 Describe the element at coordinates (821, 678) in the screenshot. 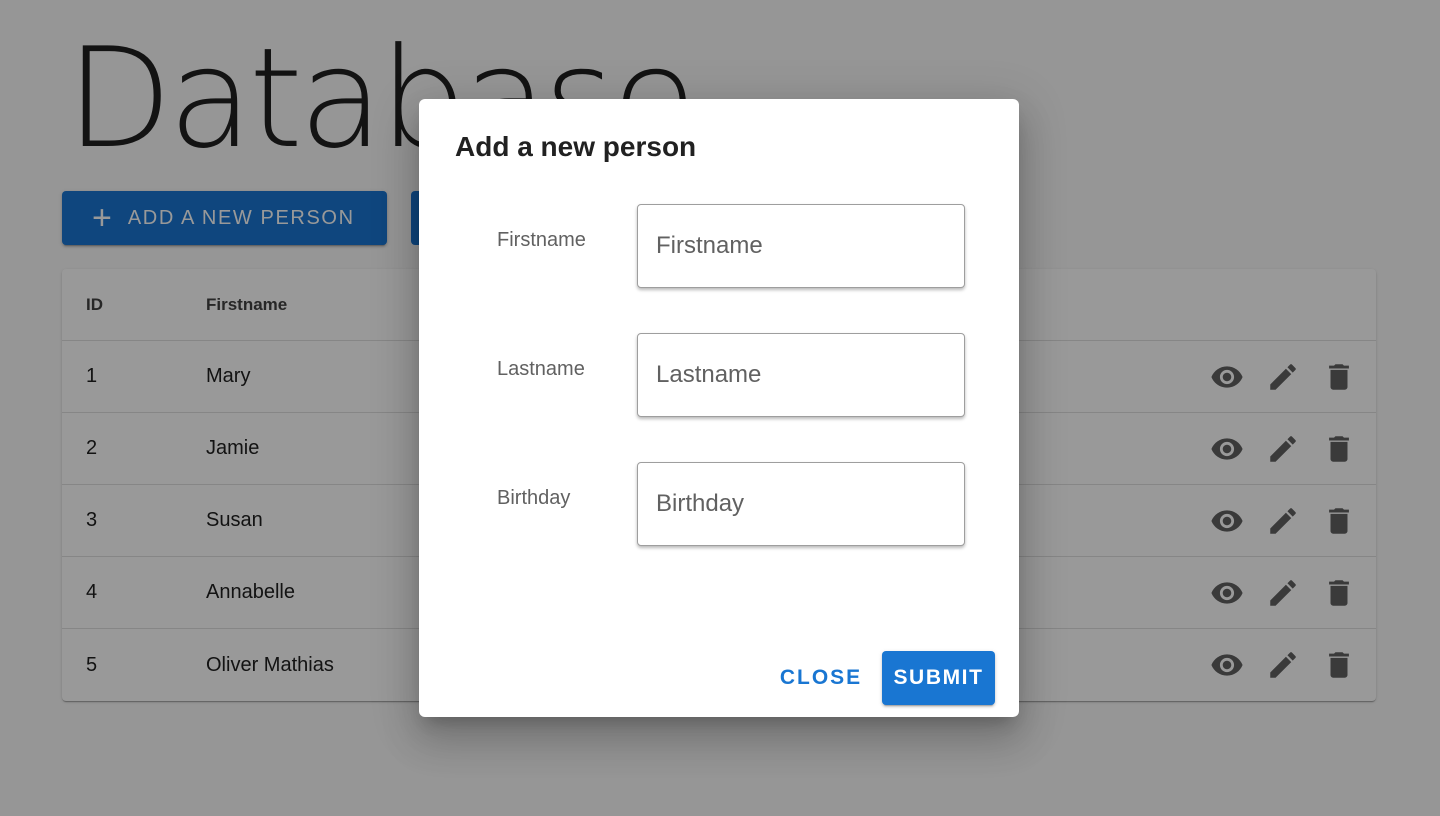

I see `close-button: CLOSE` at that location.